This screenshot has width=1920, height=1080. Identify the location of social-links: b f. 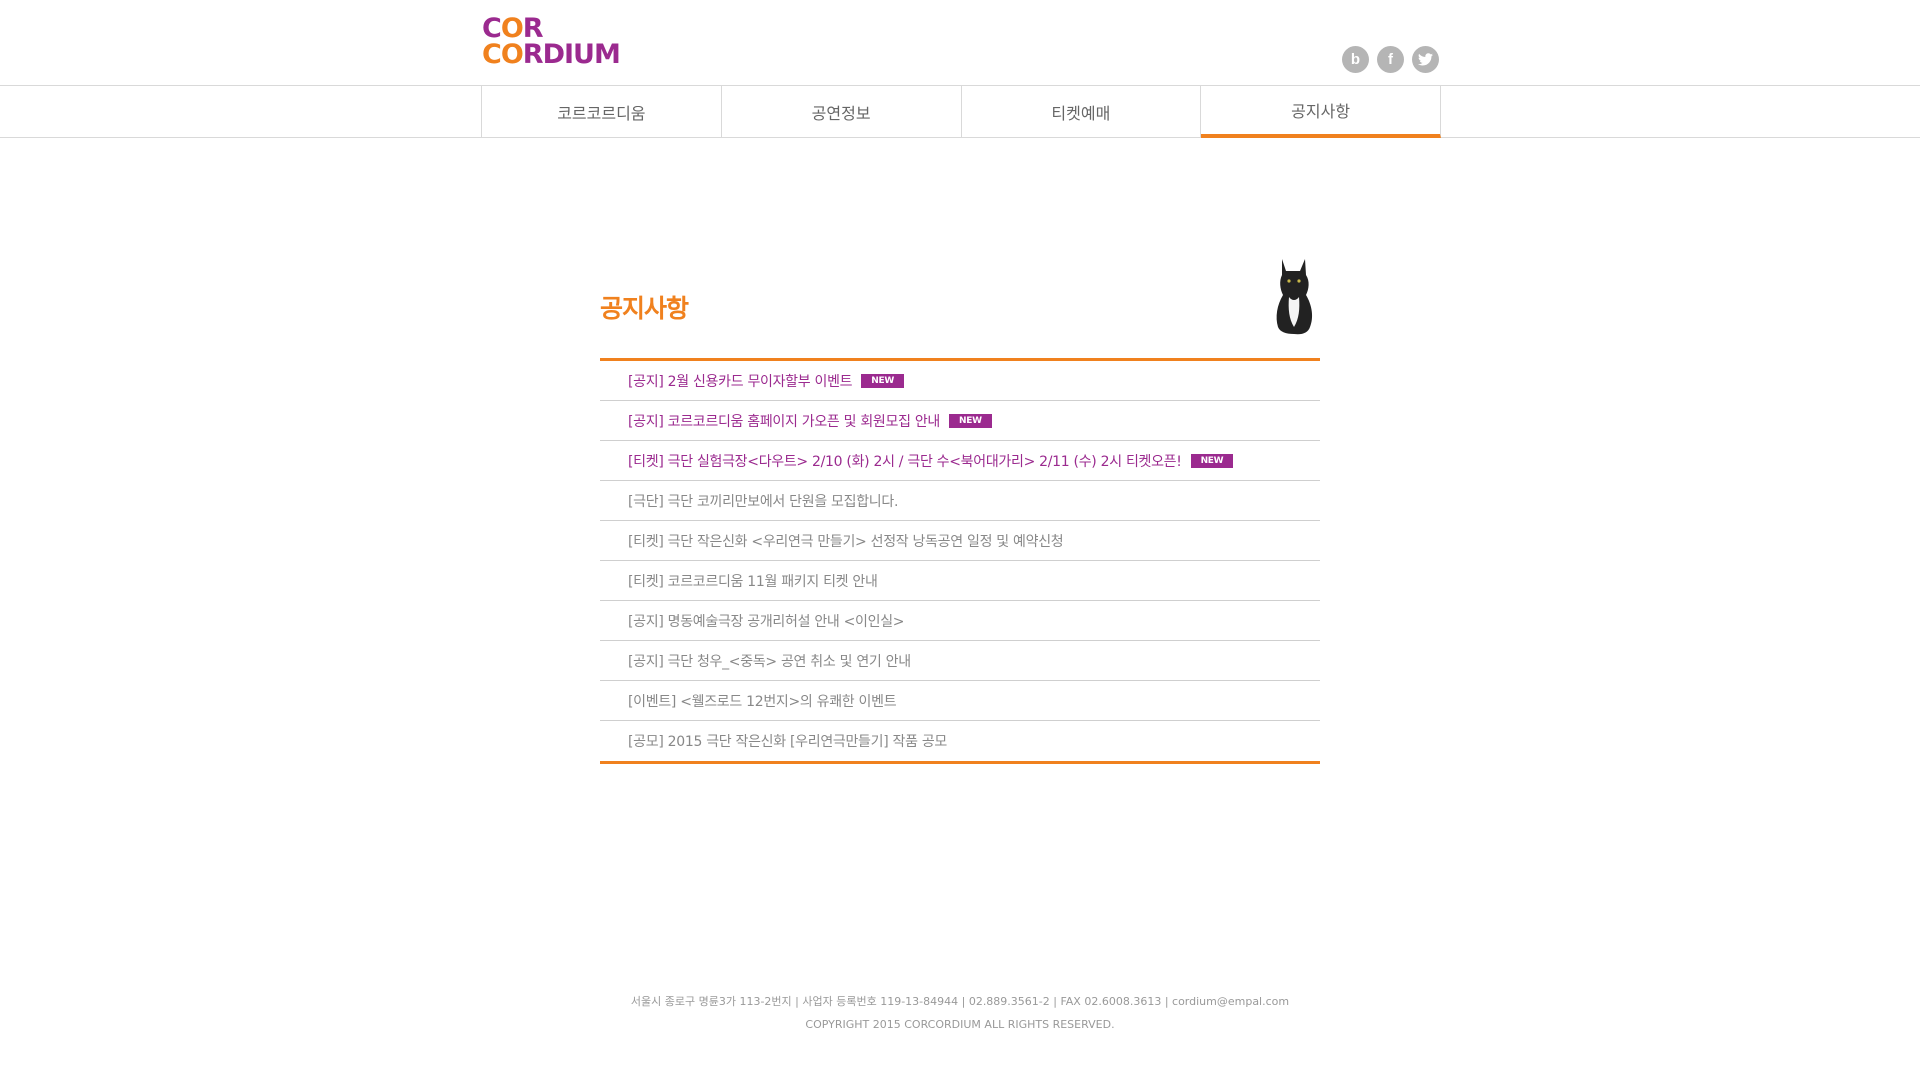
(1390, 59).